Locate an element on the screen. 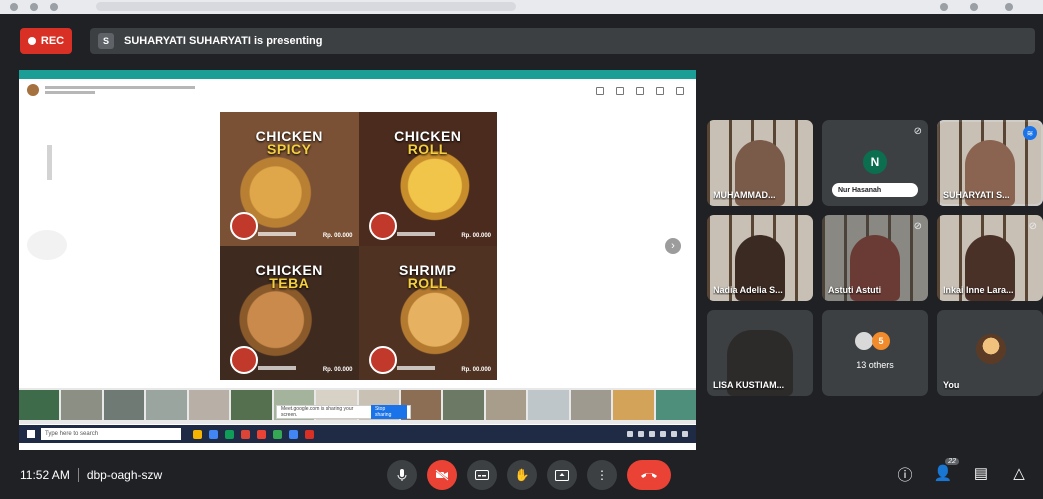 This screenshot has width=1043, height=499. shared-doc-header is located at coordinates (357, 90).